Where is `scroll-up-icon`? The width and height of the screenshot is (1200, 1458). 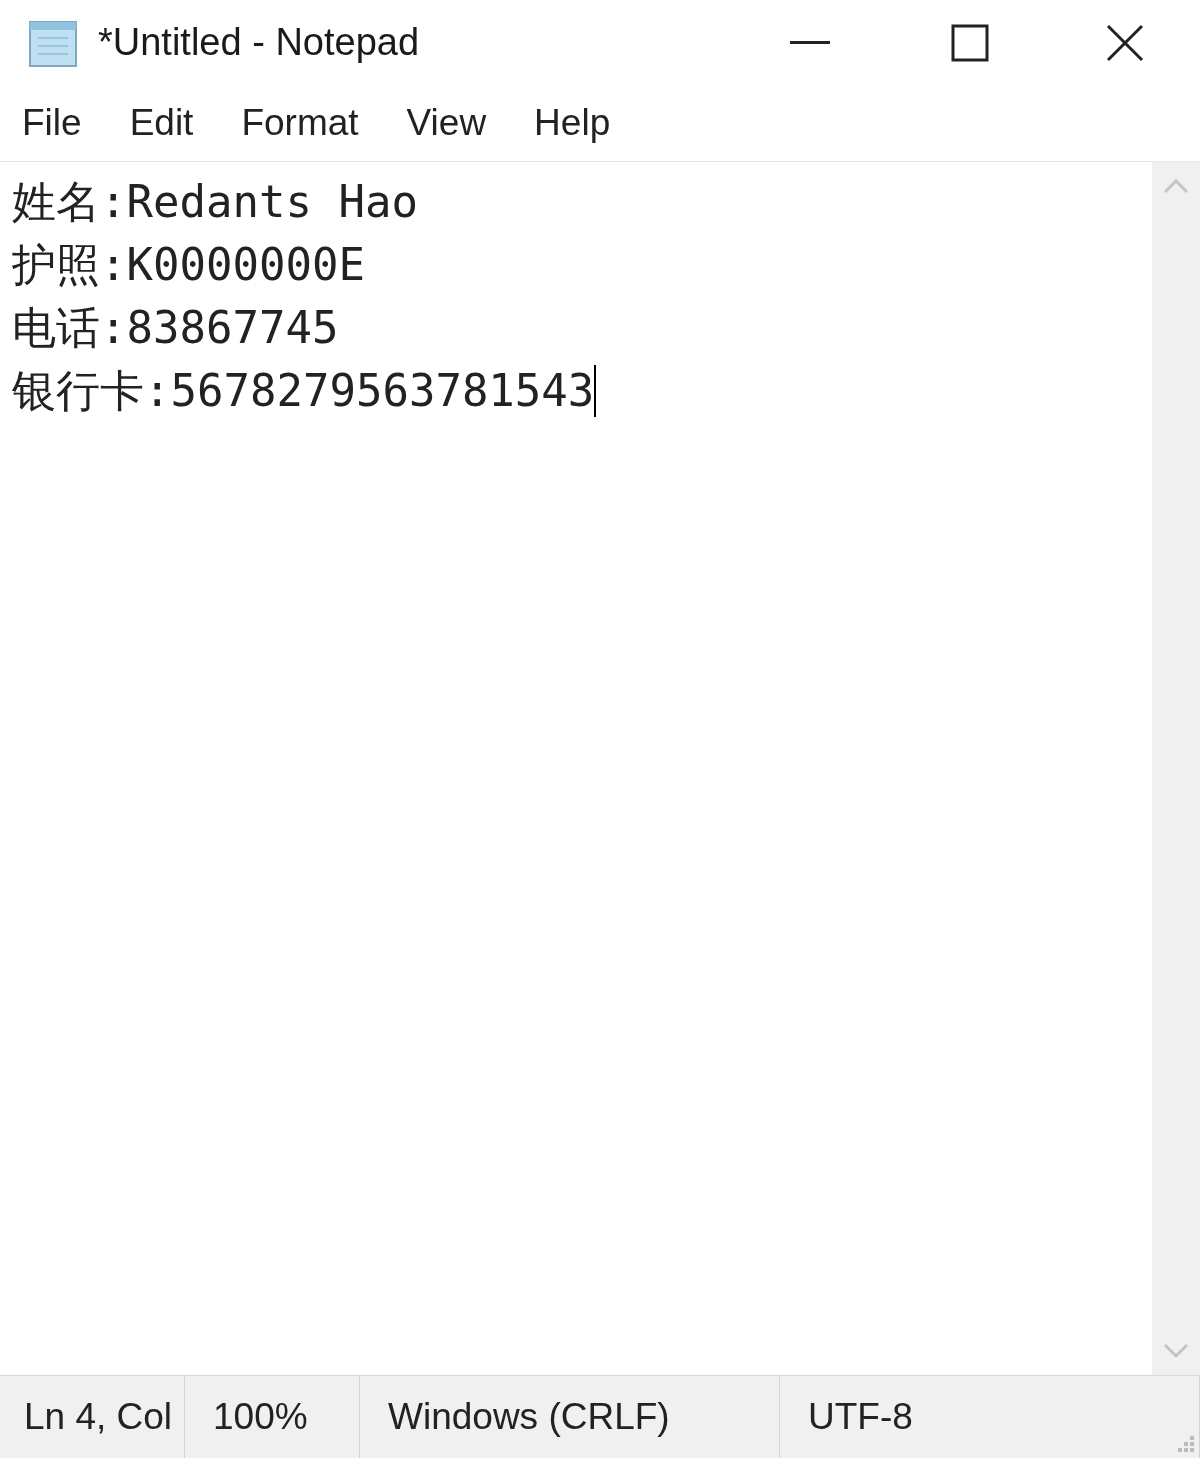 scroll-up-icon is located at coordinates (1176, 186).